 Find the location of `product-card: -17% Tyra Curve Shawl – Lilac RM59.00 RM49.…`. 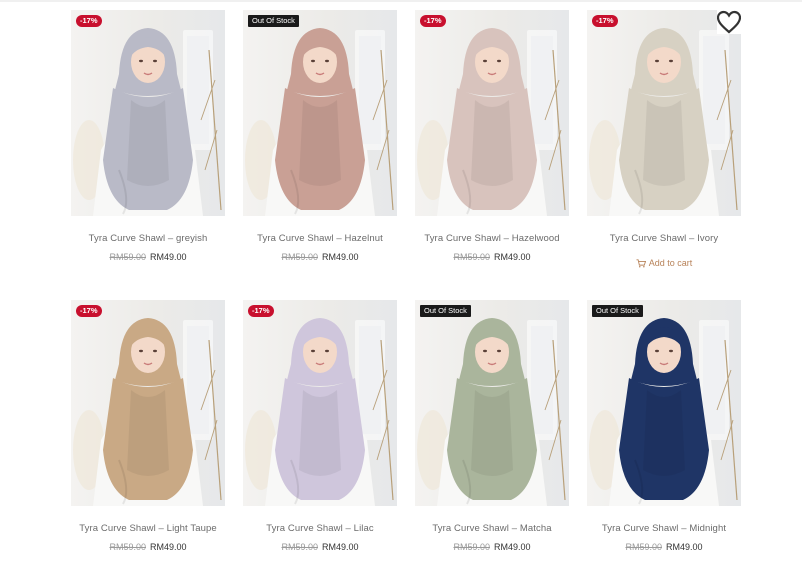

product-card: -17% Tyra Curve Shawl – Lilac RM59.00 RM49.… is located at coordinates (320, 432).